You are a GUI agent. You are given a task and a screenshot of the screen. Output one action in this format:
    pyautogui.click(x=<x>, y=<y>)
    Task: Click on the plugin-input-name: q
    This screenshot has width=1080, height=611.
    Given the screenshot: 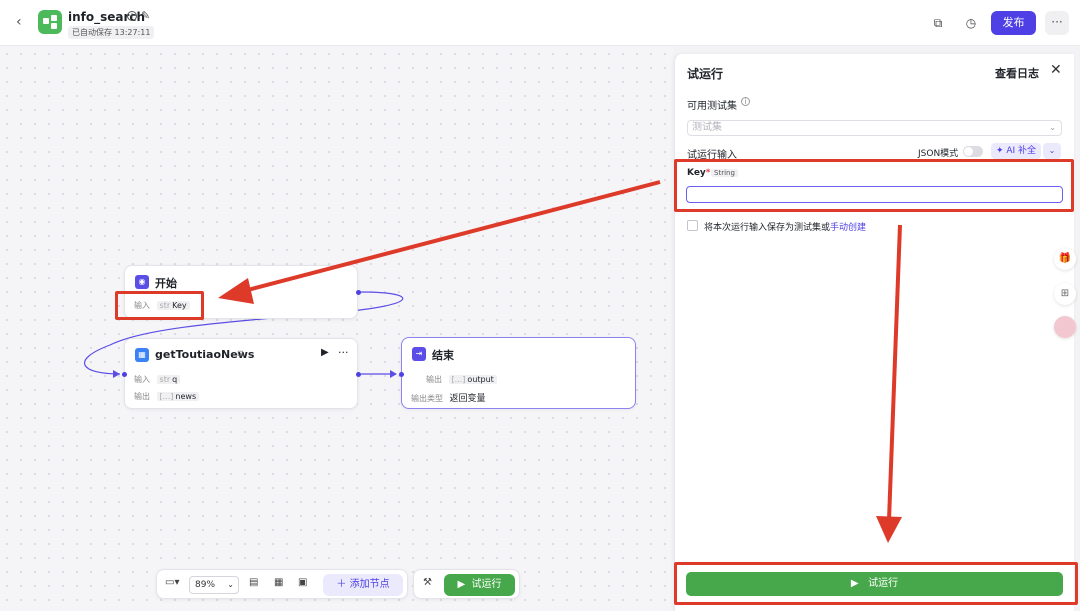 What is the action you would take?
    pyautogui.click(x=175, y=379)
    